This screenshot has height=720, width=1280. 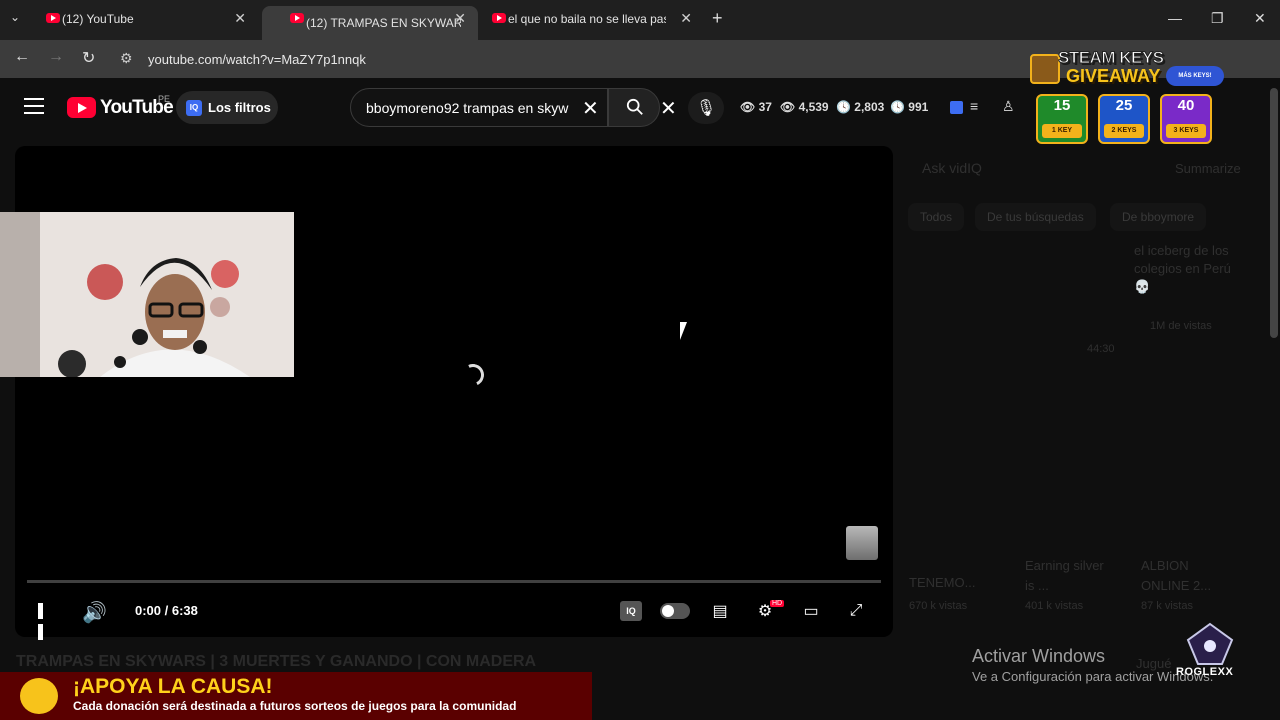 What do you see at coordinates (1062, 119) in the screenshot?
I see `tier-15: 15 1 KEY` at bounding box center [1062, 119].